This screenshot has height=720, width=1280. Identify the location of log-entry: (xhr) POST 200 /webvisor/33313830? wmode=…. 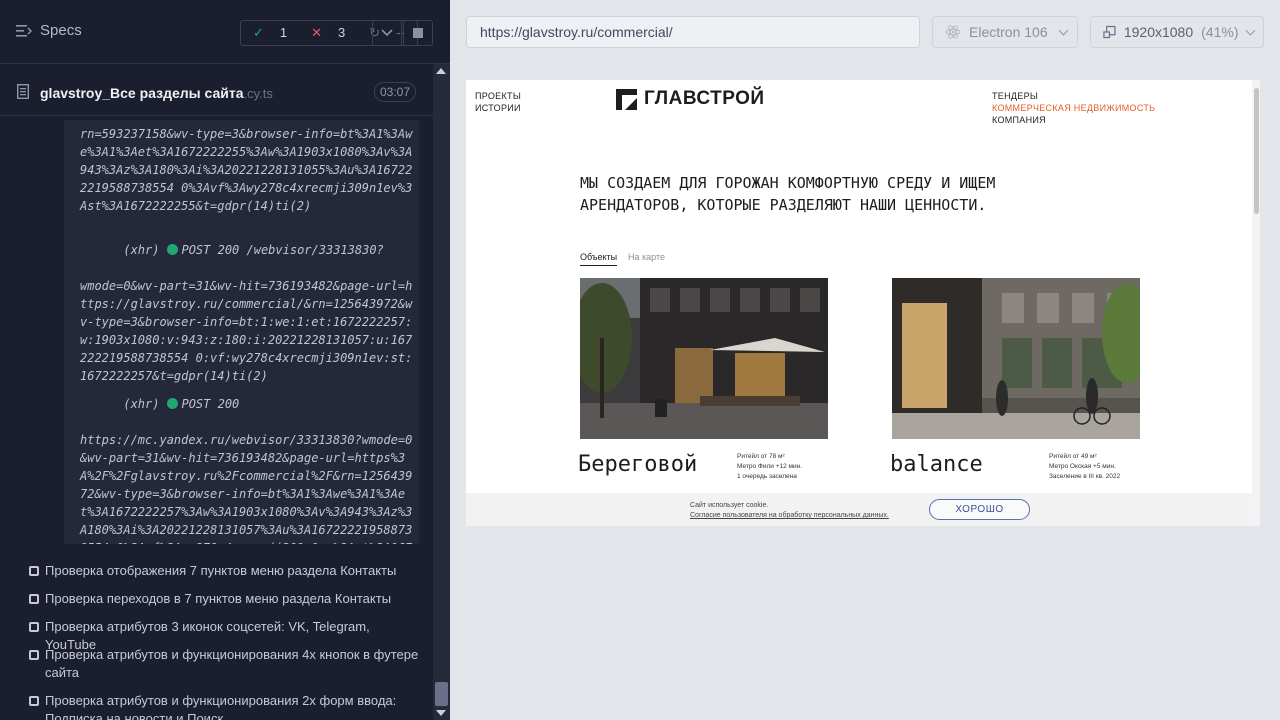
(248, 313).